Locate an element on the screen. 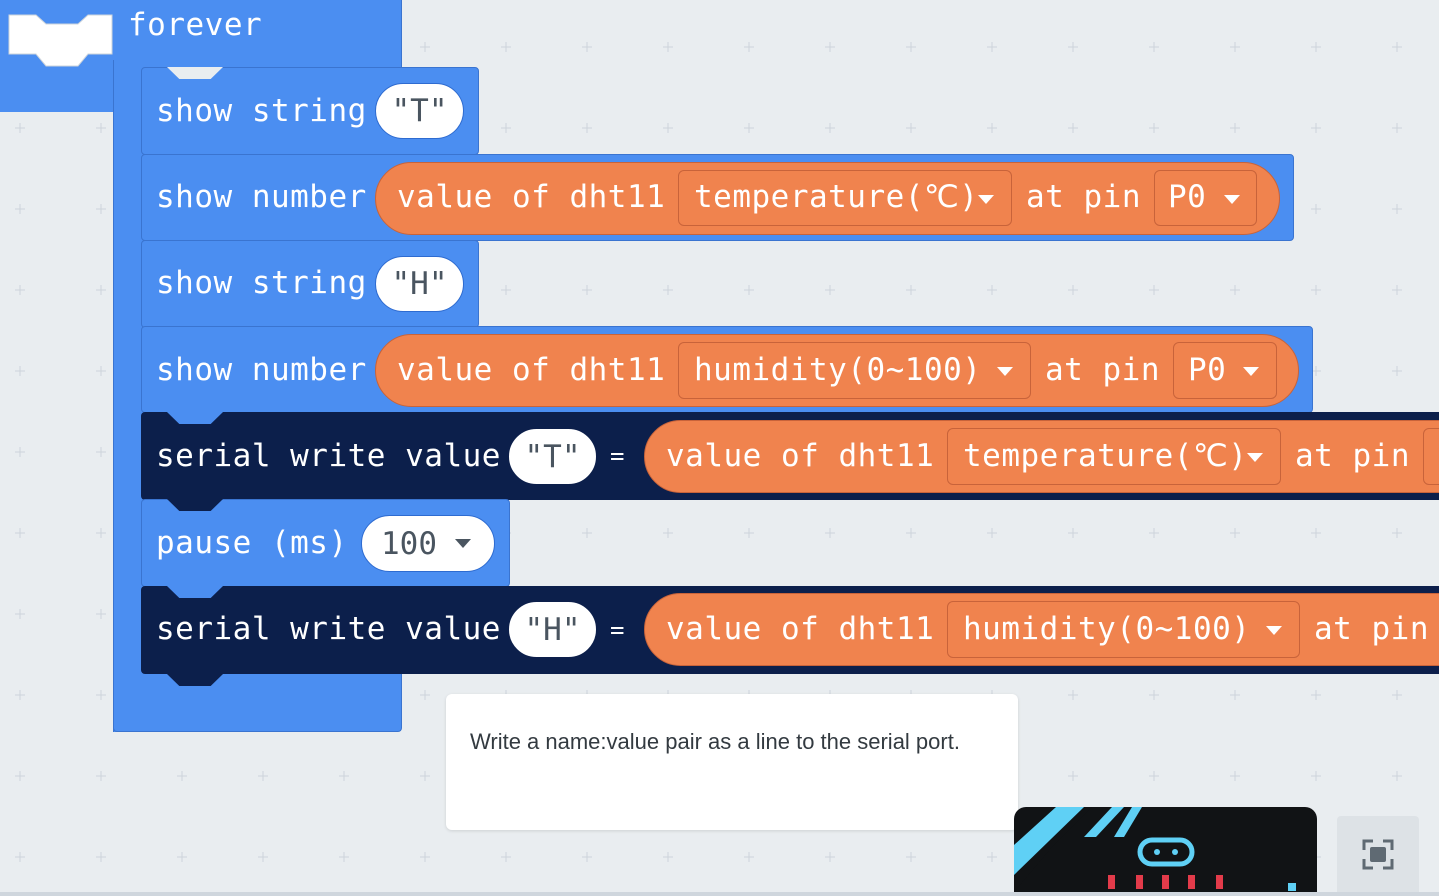 Image resolution: width=1439 pixels, height=896 pixels. pause-value: 100 is located at coordinates (409, 543).